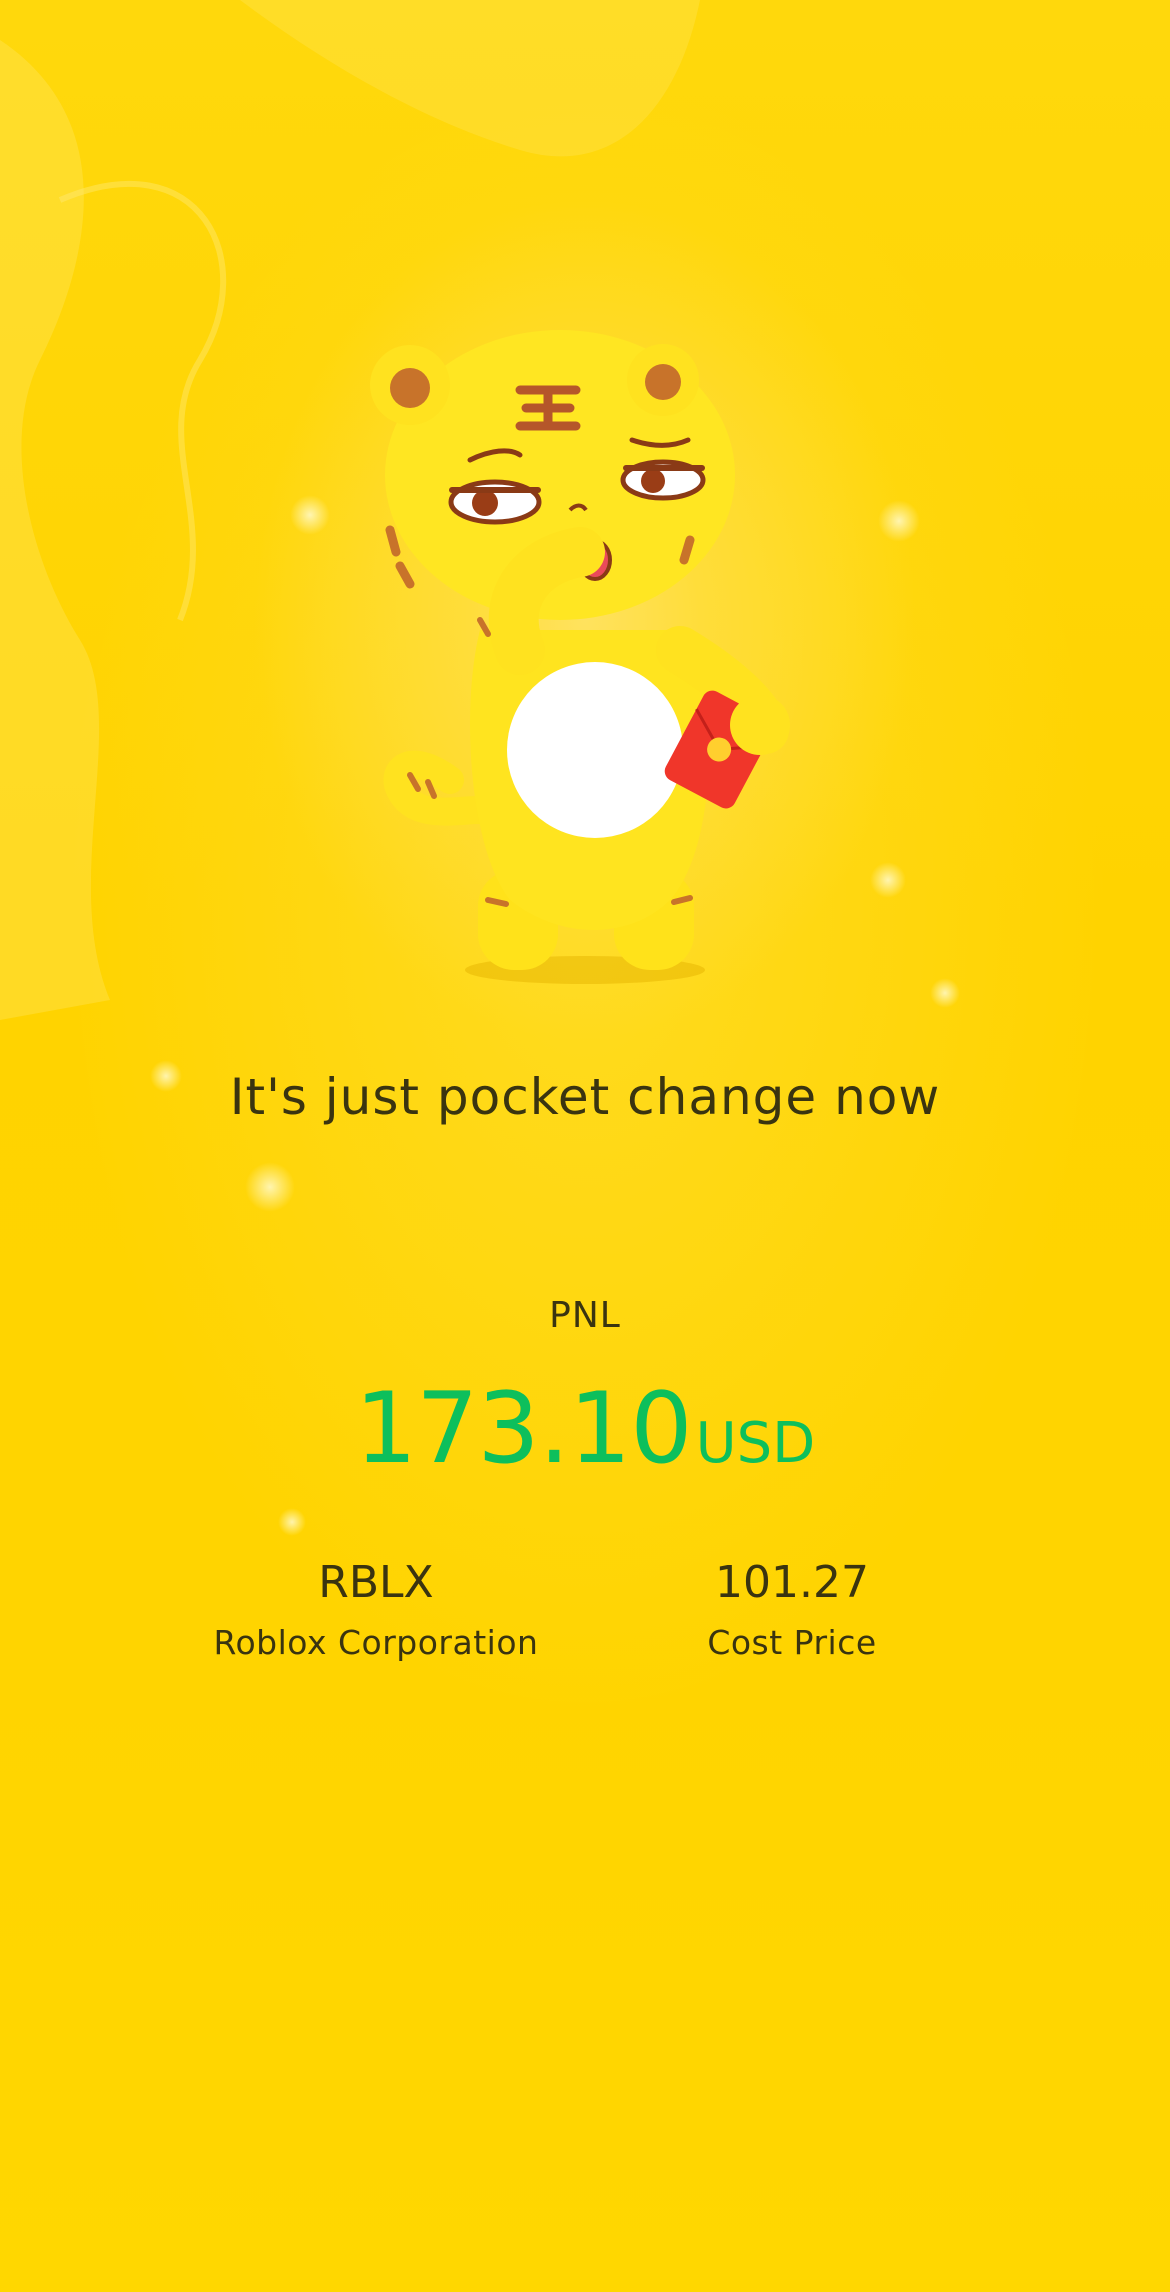 This screenshot has width=1170, height=2292. I want to click on tiger-mascot-icon, so click(580, 657).